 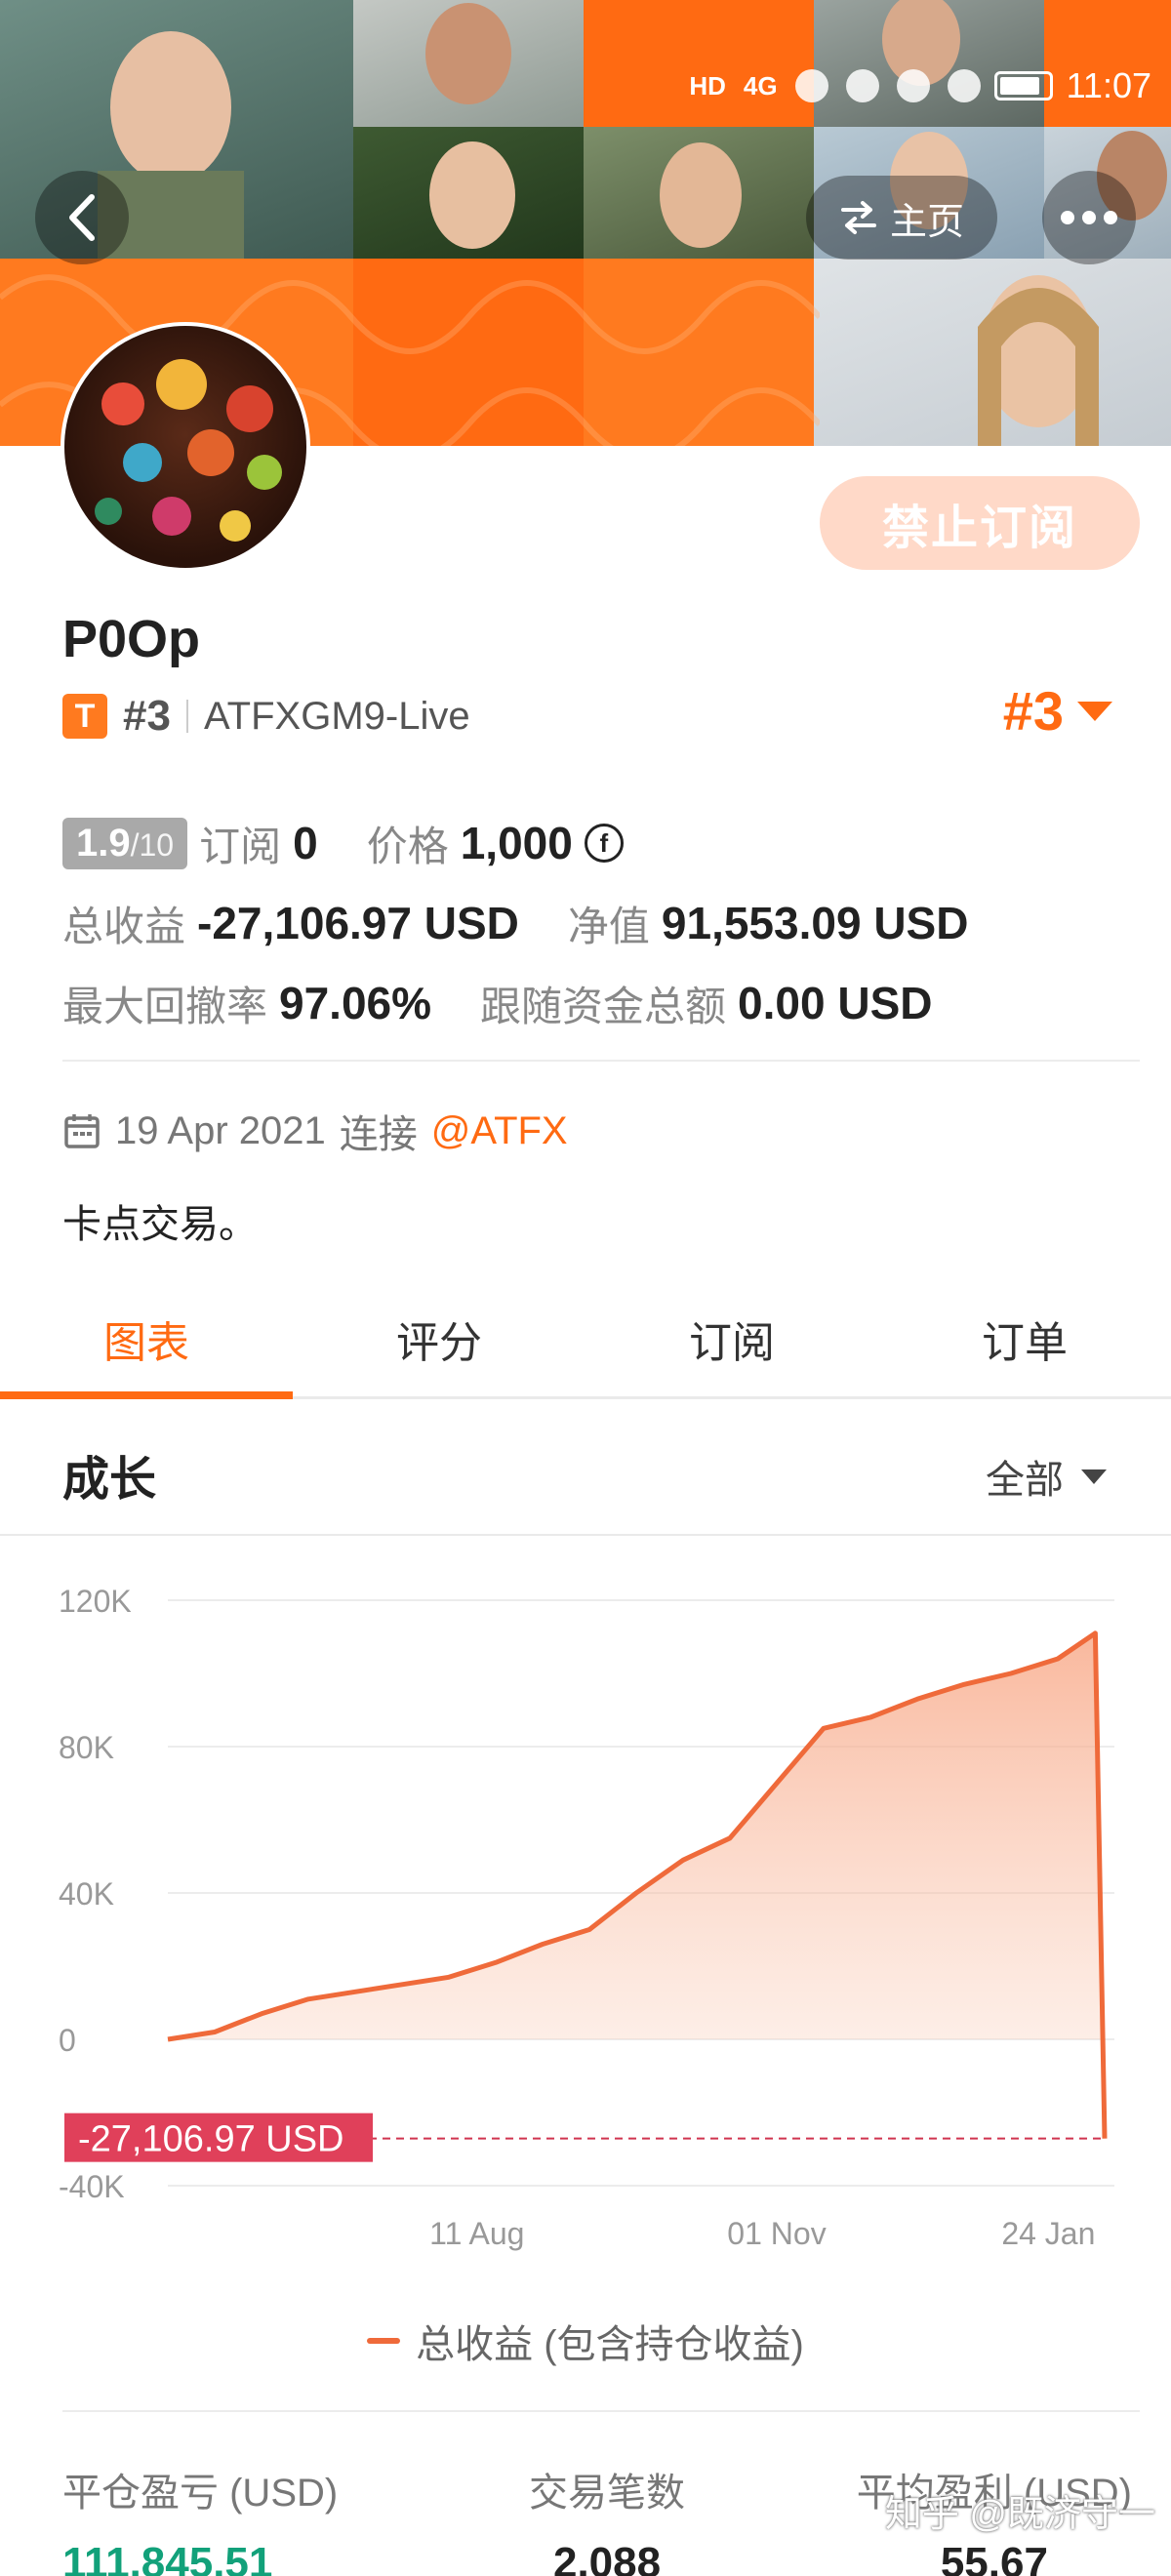 I want to click on stats-row: 总收益 -27,106.97 USD 净值 91,553.09 USD, so click(x=597, y=923).